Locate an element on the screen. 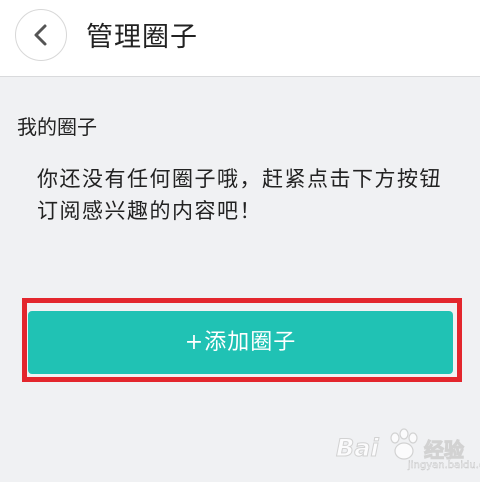  back-button is located at coordinates (41, 35).